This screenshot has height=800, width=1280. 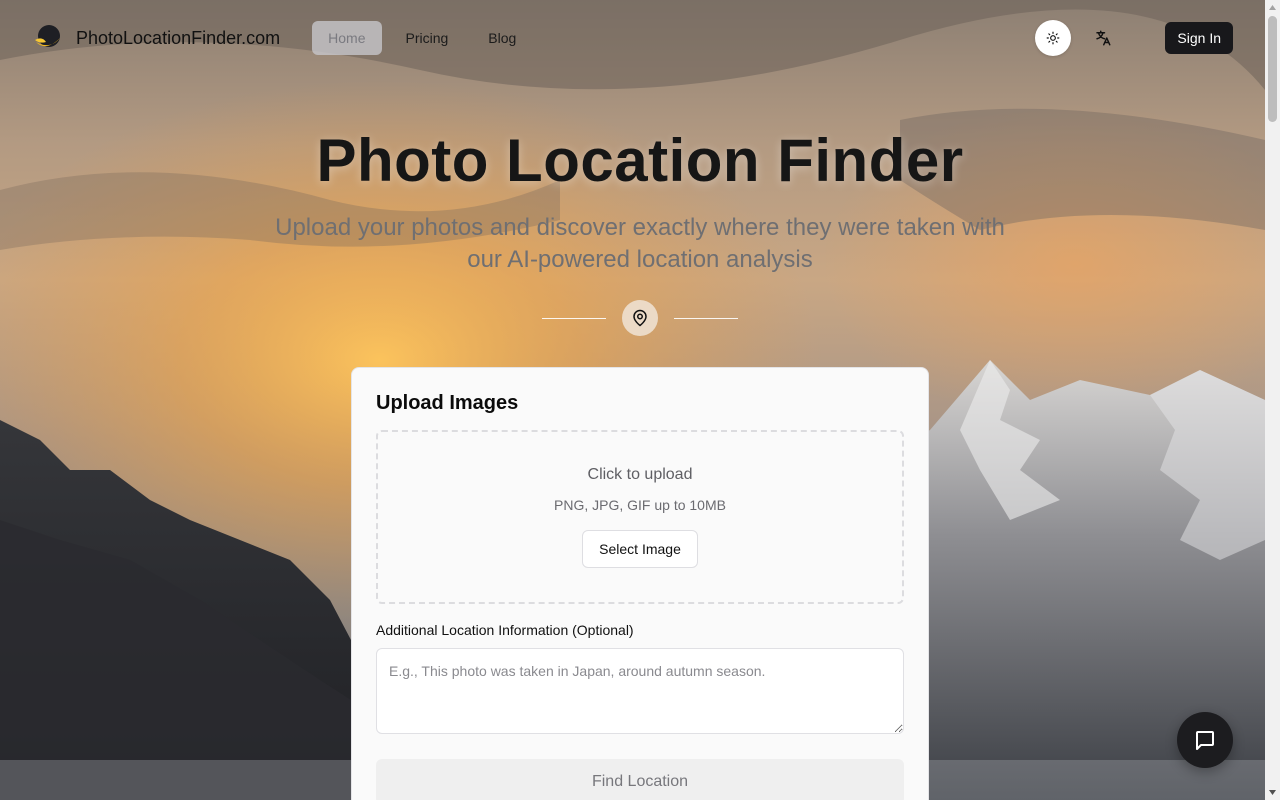 What do you see at coordinates (640, 474) in the screenshot?
I see `dropzone-title: Click to upload` at bounding box center [640, 474].